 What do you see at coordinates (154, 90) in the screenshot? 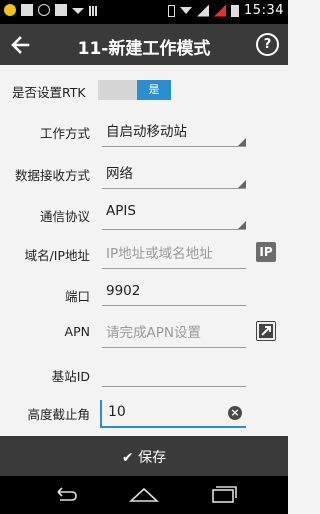
I see `rtk-toggle-knob: 是` at bounding box center [154, 90].